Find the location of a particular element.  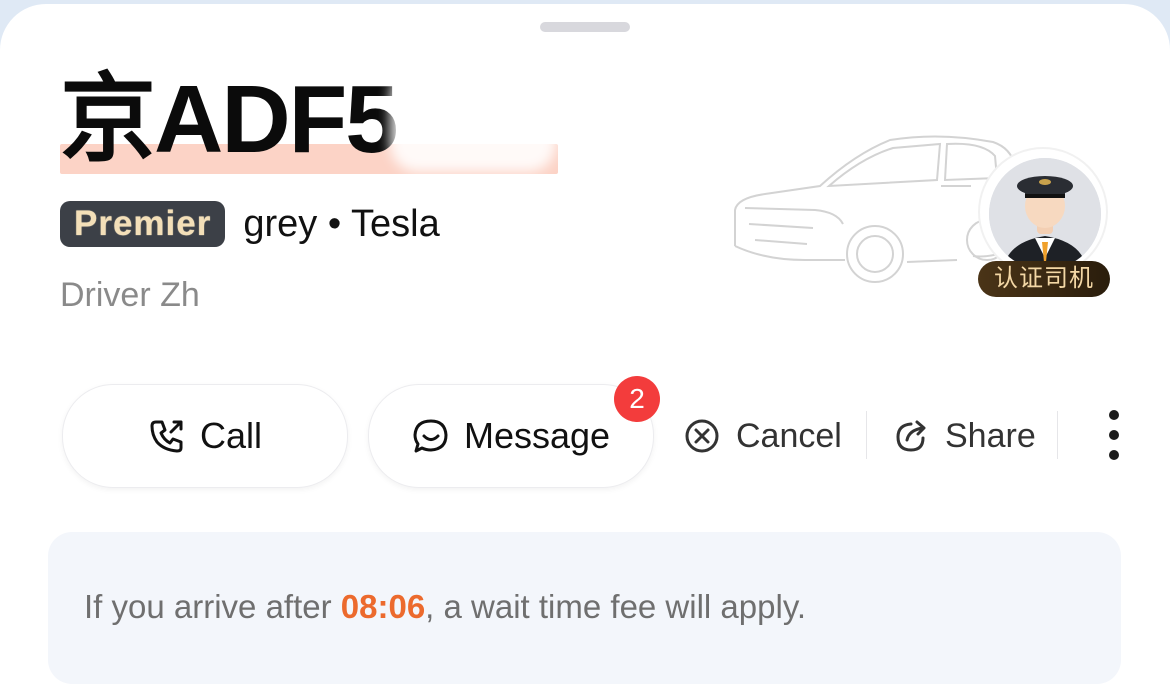

tier-badge: Premier is located at coordinates (143, 224).